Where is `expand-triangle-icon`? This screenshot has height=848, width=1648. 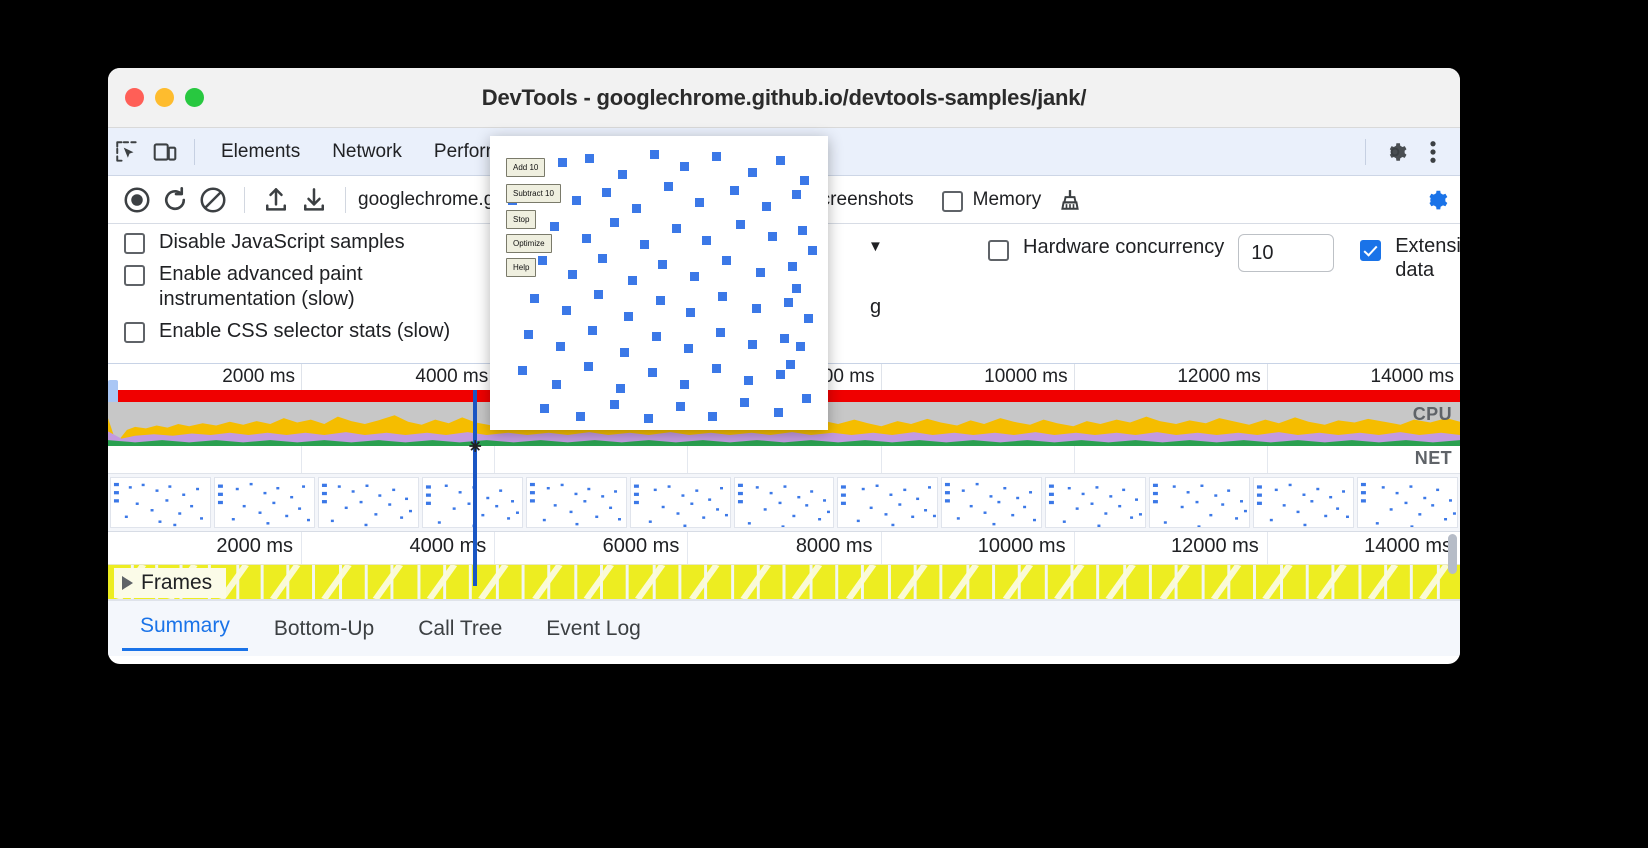
expand-triangle-icon is located at coordinates (127, 583).